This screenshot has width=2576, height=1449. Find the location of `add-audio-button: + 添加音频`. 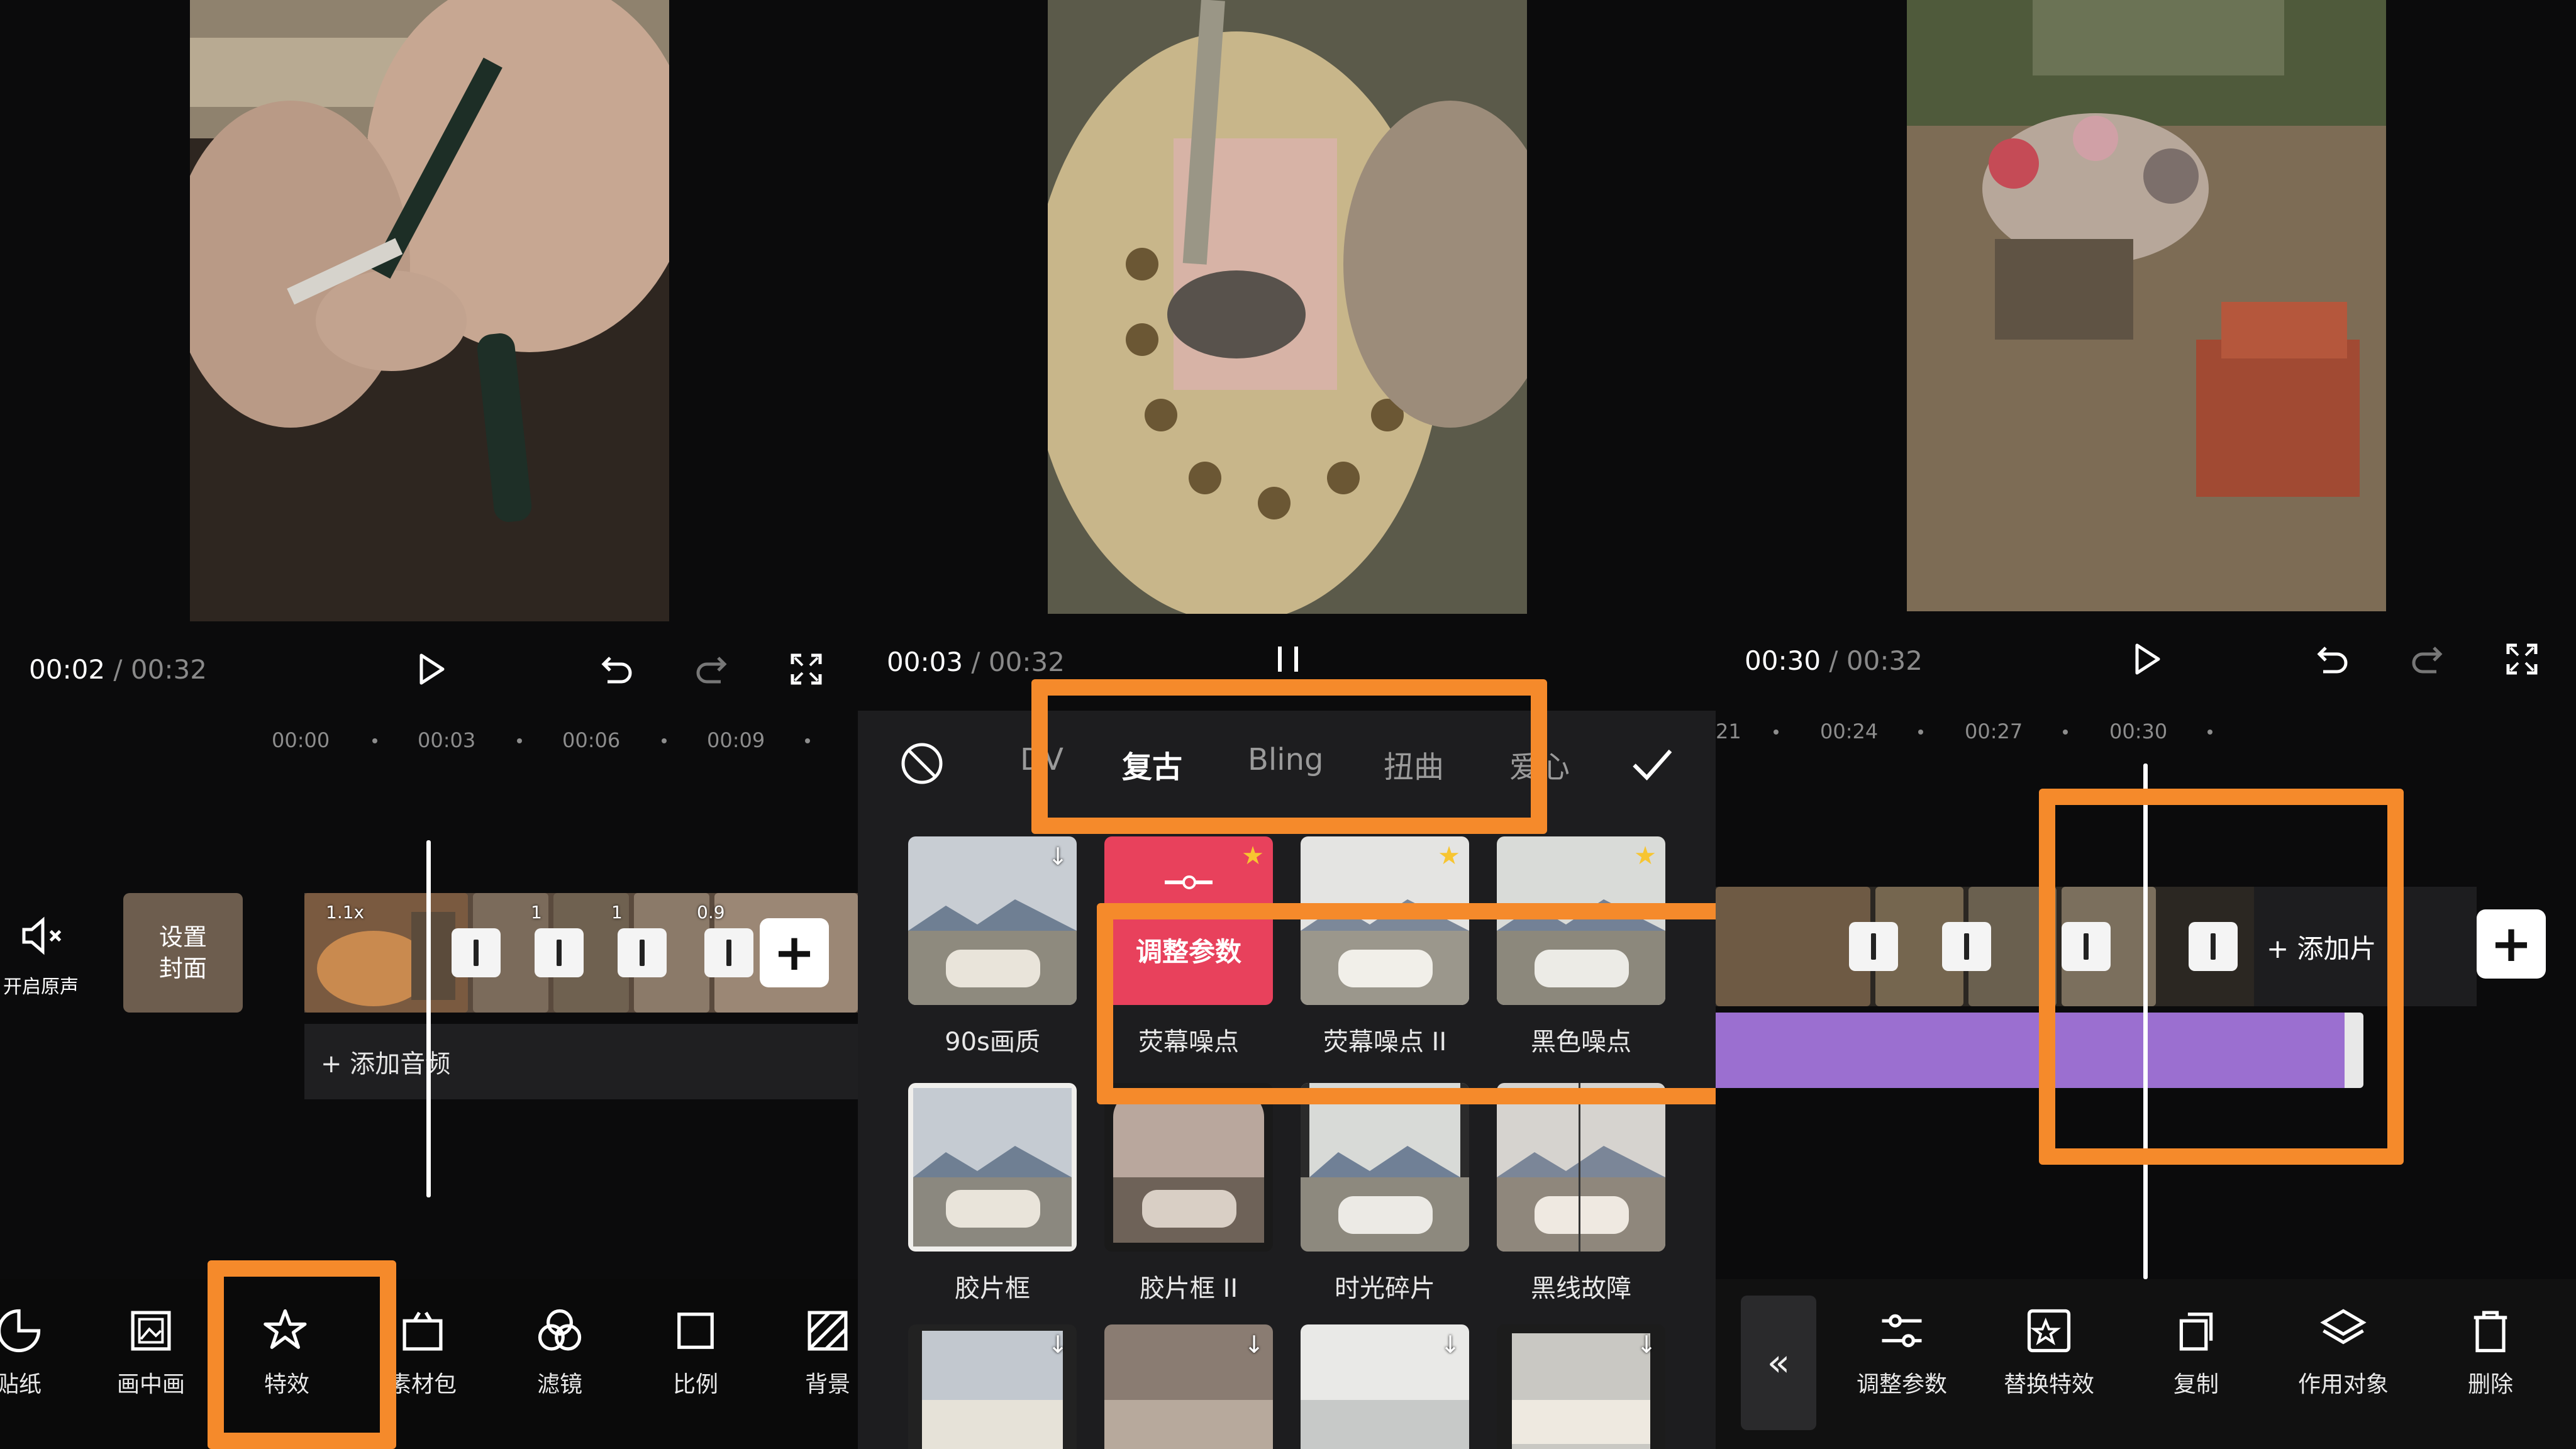

add-audio-button: + 添加音频 is located at coordinates (581, 1061).